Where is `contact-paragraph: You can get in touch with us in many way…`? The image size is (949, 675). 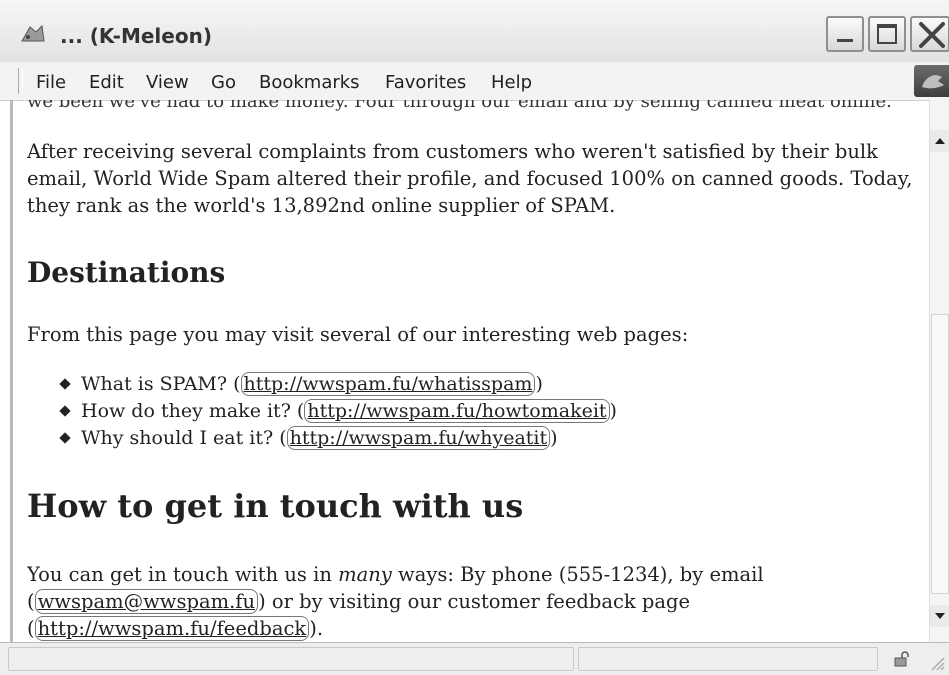
contact-paragraph: You can get in touch with us in many way… is located at coordinates (395, 602).